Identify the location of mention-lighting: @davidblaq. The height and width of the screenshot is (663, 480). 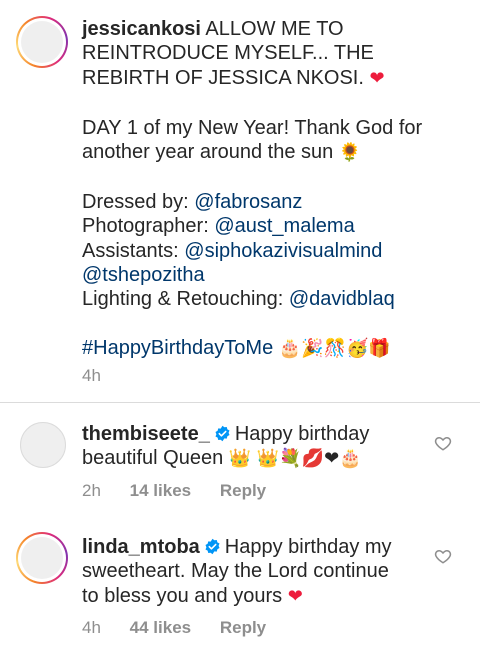
(342, 299).